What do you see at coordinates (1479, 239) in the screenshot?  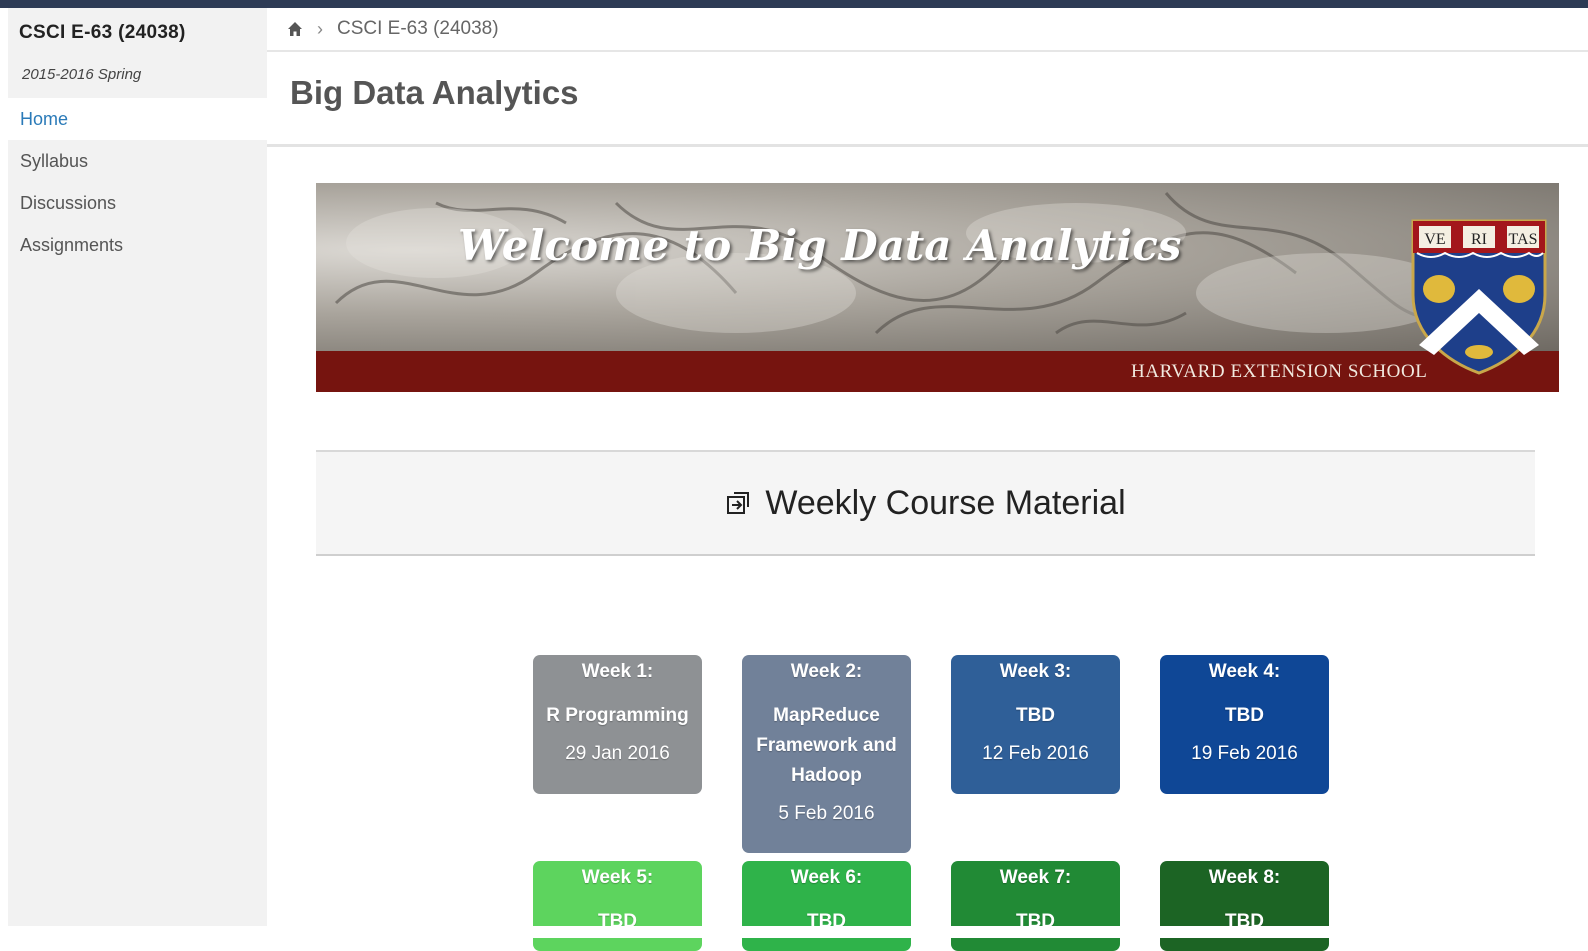 I see `svg-text: RI` at bounding box center [1479, 239].